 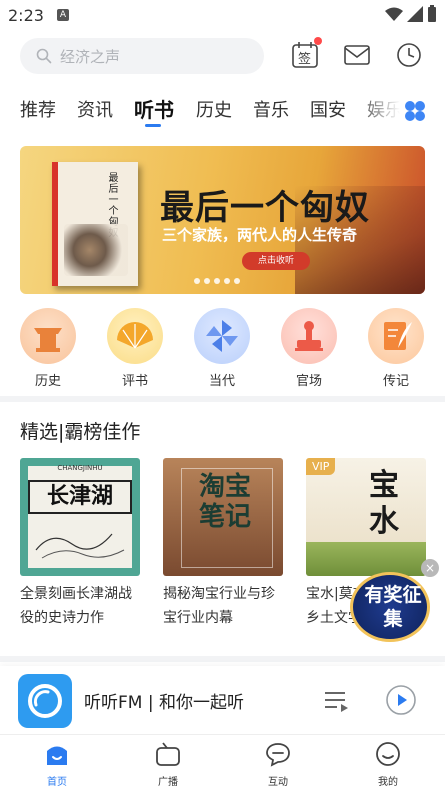 I want to click on player-logo, so click(x=45, y=701).